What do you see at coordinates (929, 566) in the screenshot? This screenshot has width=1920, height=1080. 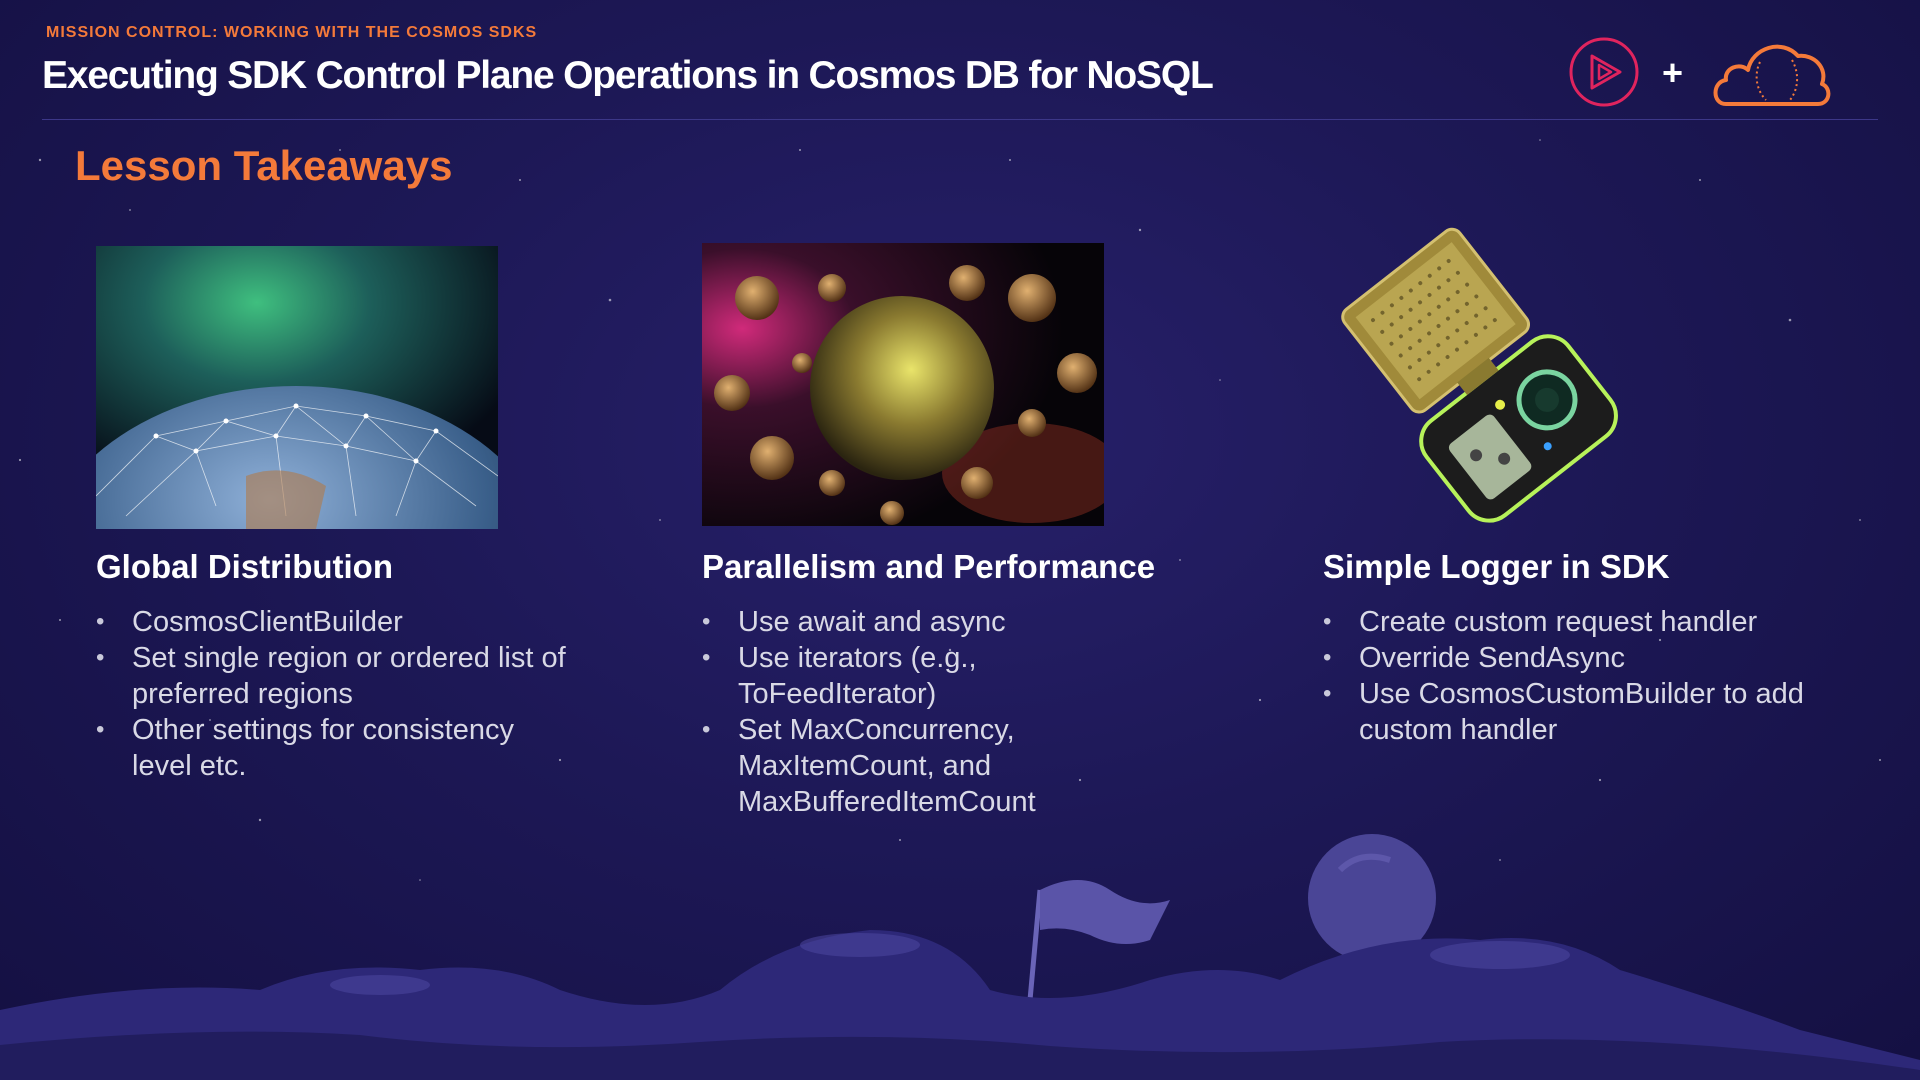 I see `column-title-parallelism: Parallelism and Performance` at bounding box center [929, 566].